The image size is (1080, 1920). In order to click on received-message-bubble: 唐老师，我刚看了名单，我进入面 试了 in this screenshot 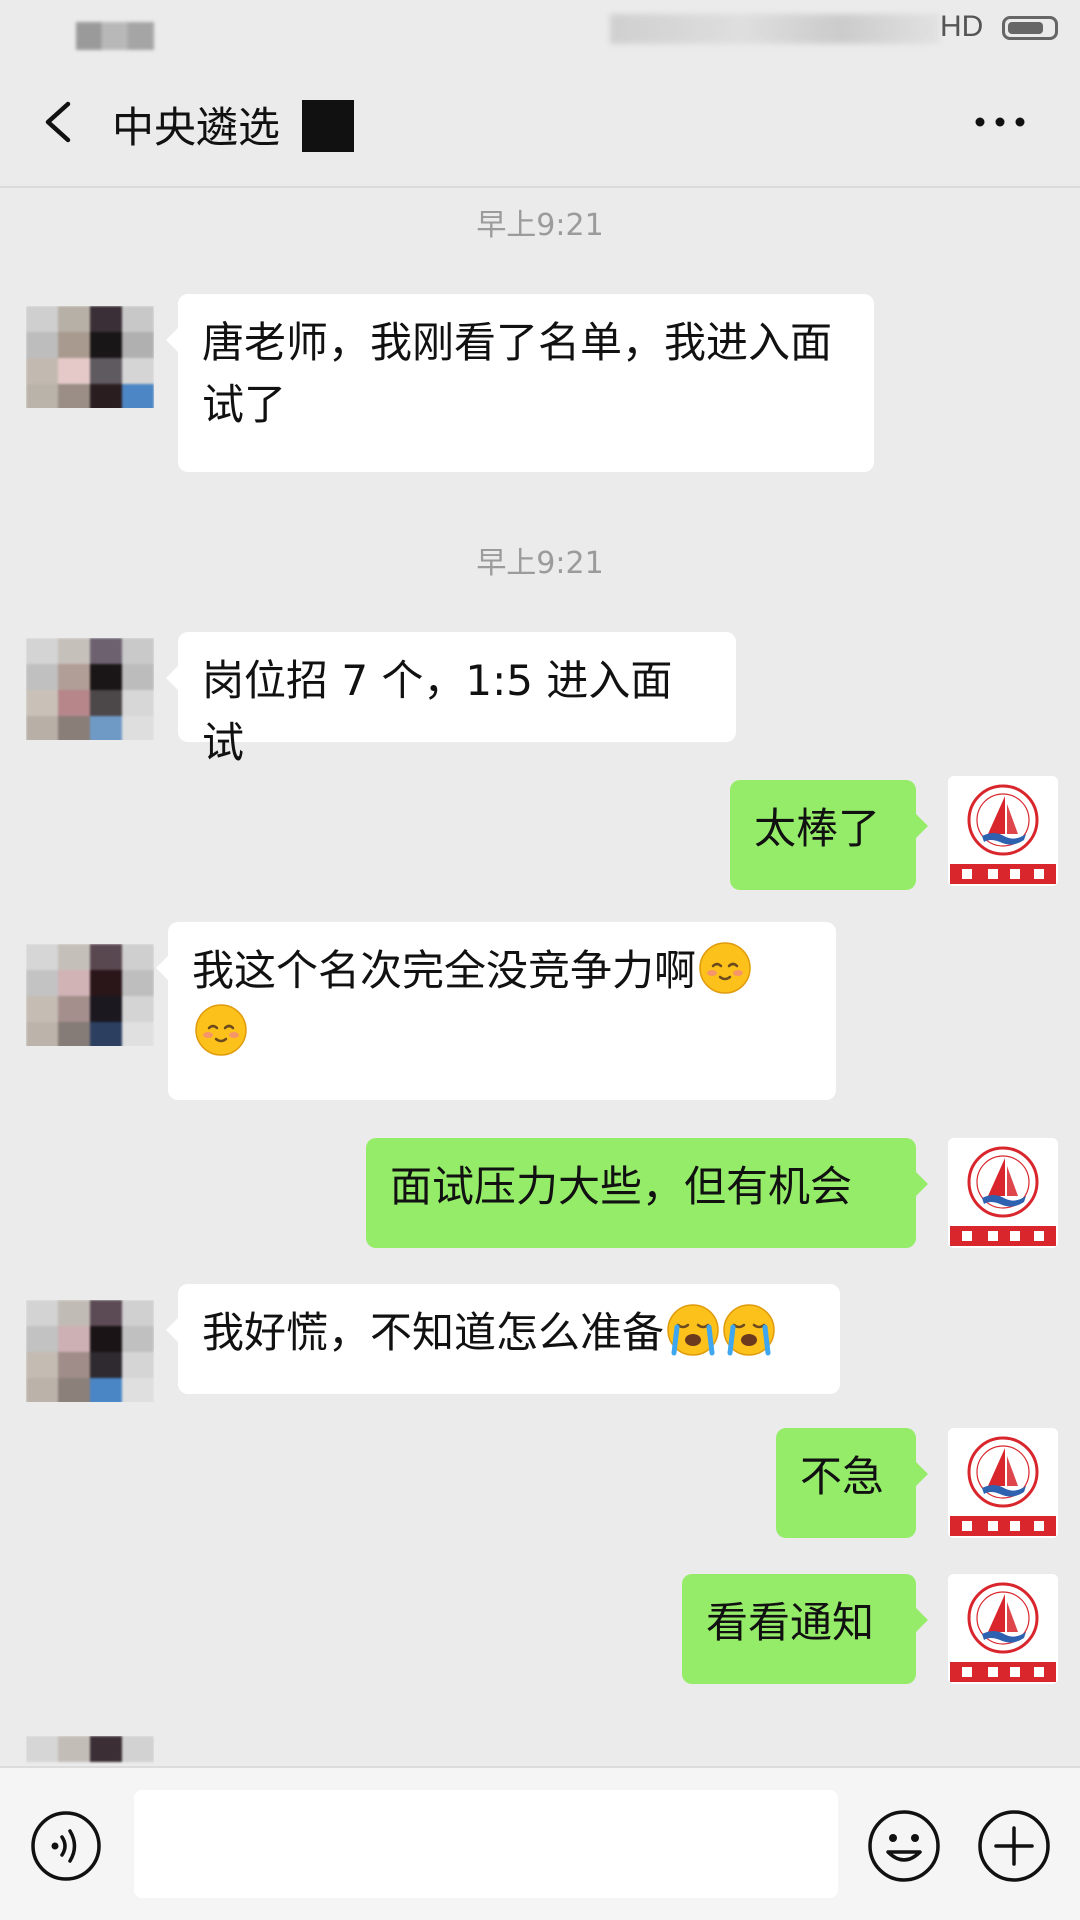, I will do `click(520, 383)`.